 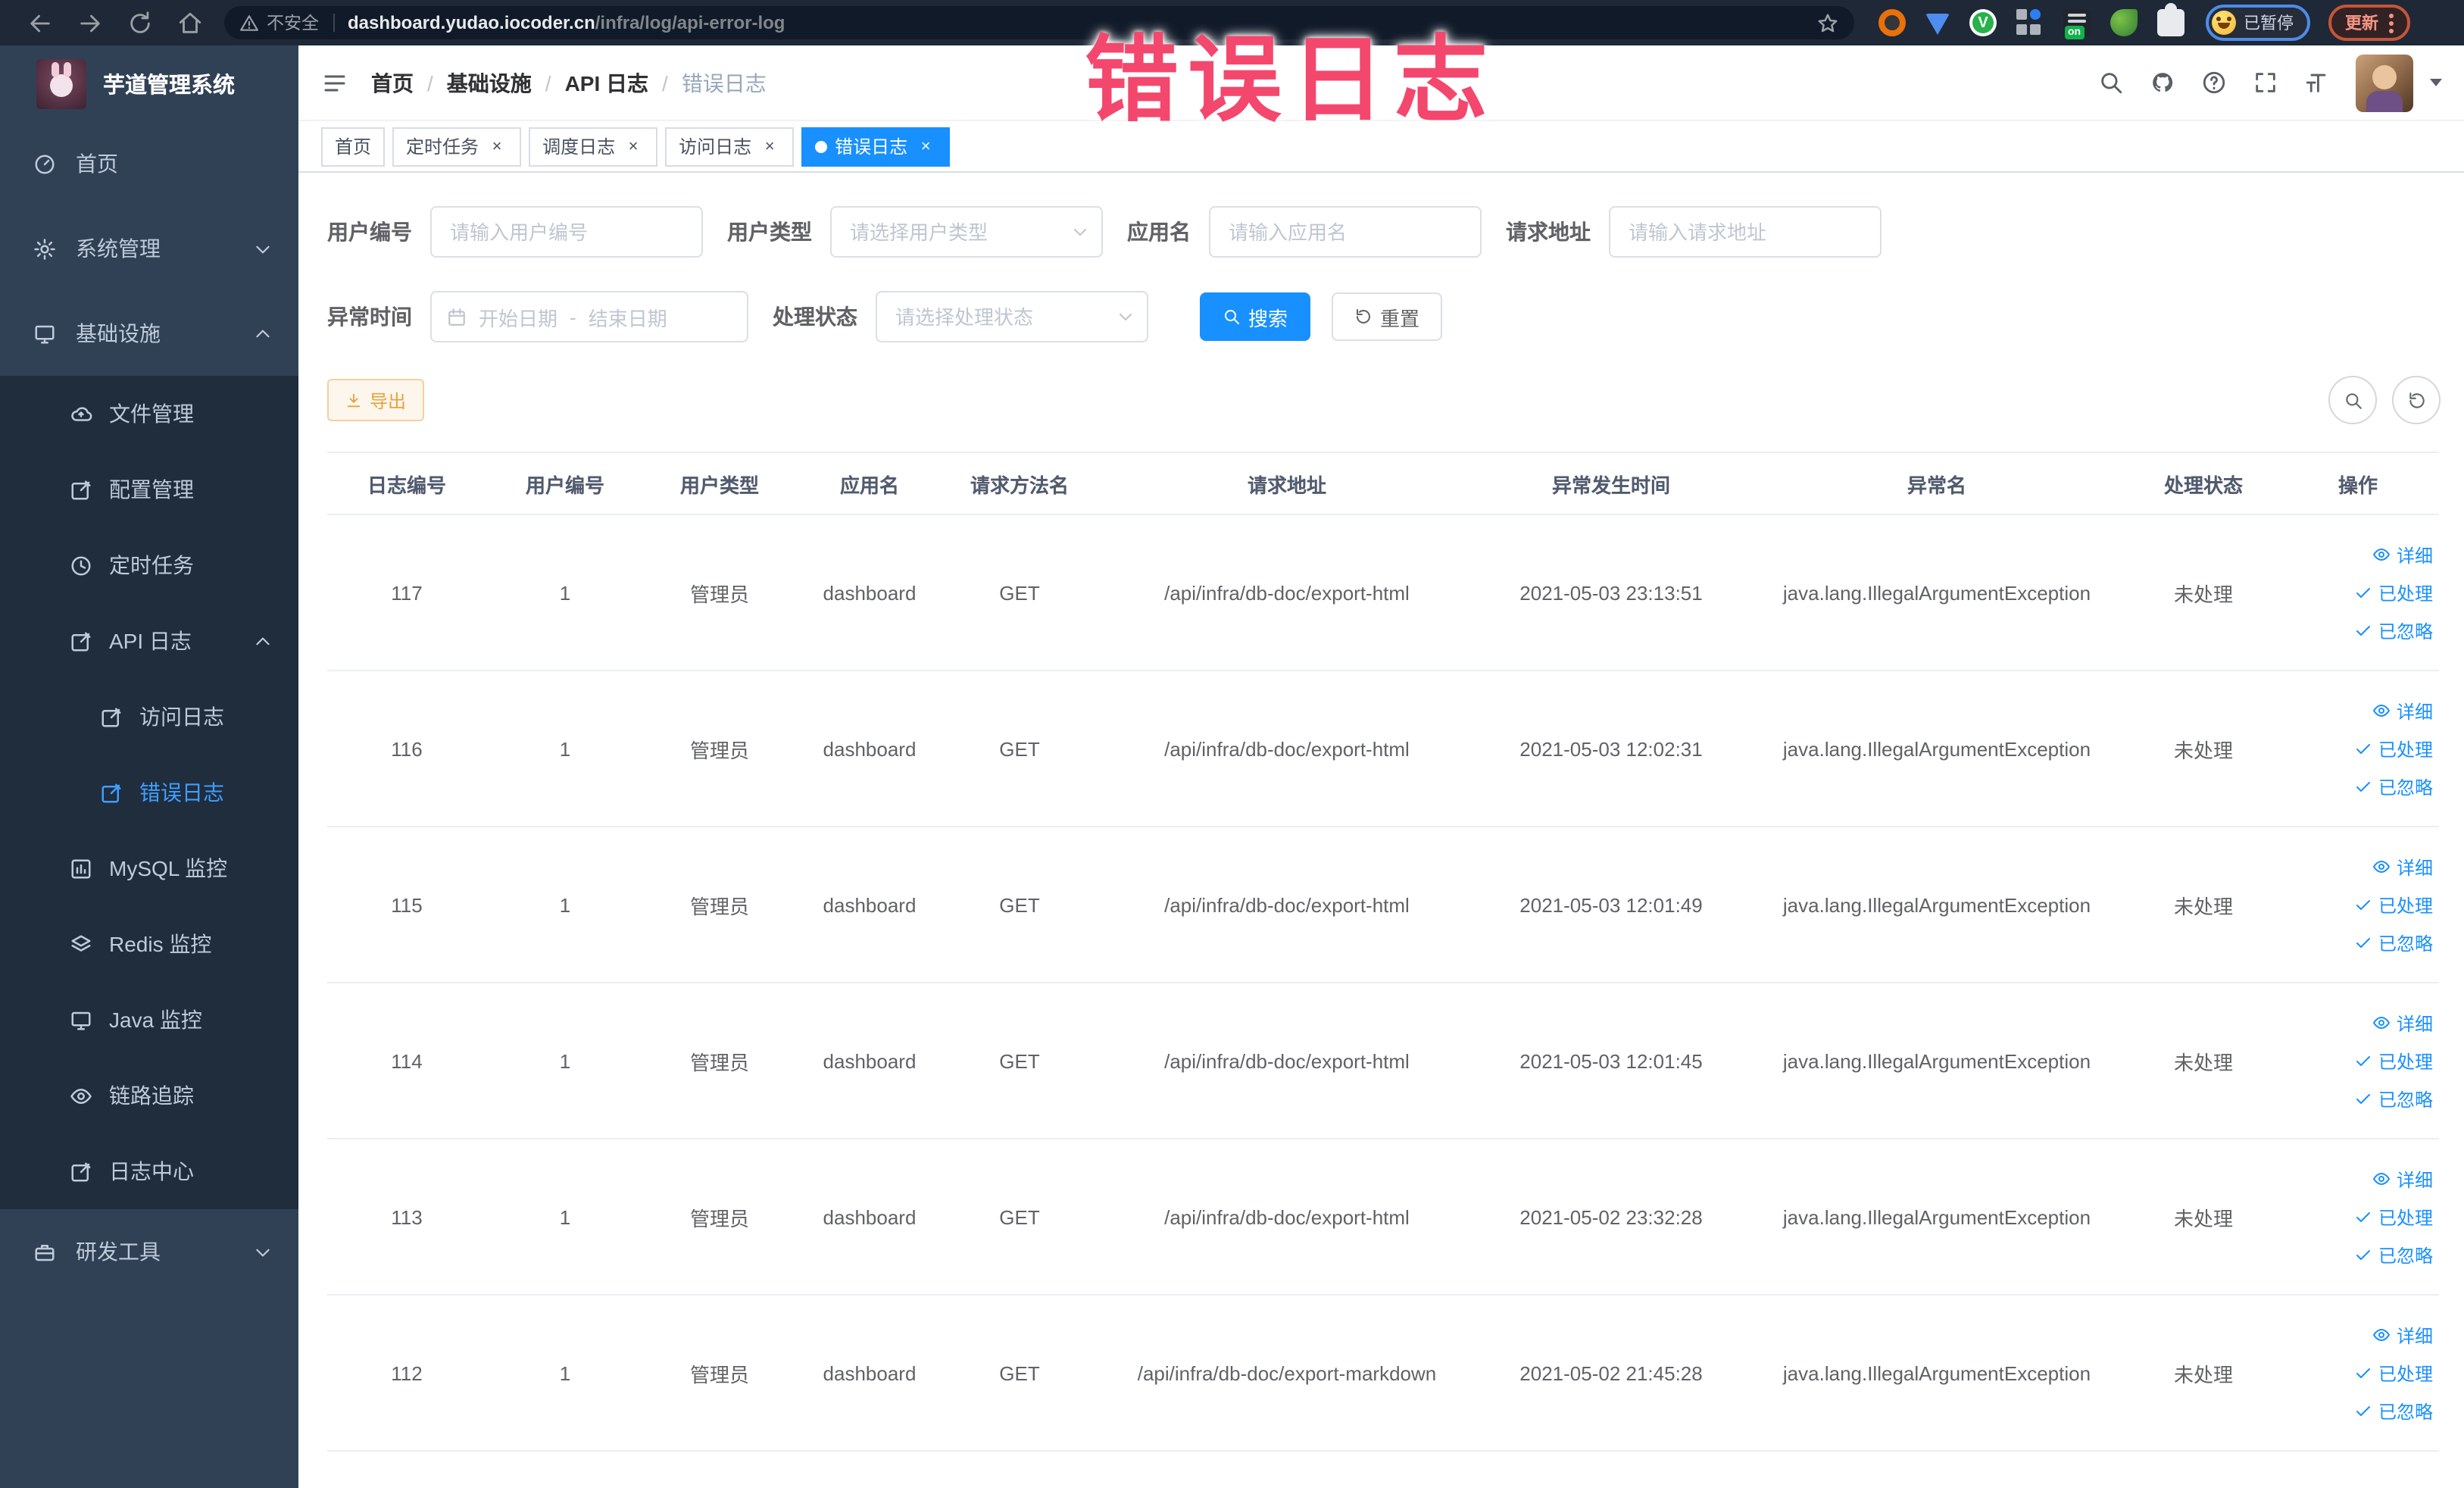 What do you see at coordinates (263, 641) in the screenshot?
I see `chevron-up-icon` at bounding box center [263, 641].